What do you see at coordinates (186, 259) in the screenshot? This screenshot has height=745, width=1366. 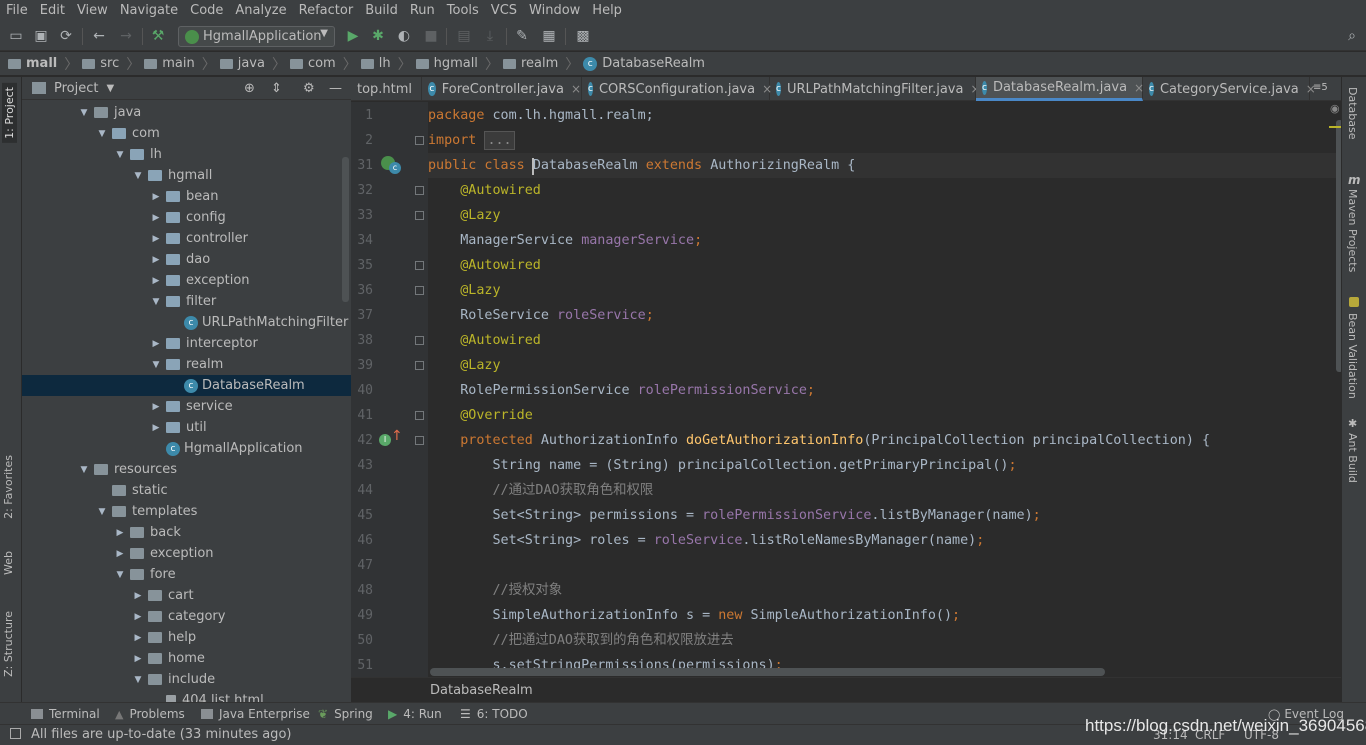 I see `tree-item: ▶ dao` at bounding box center [186, 259].